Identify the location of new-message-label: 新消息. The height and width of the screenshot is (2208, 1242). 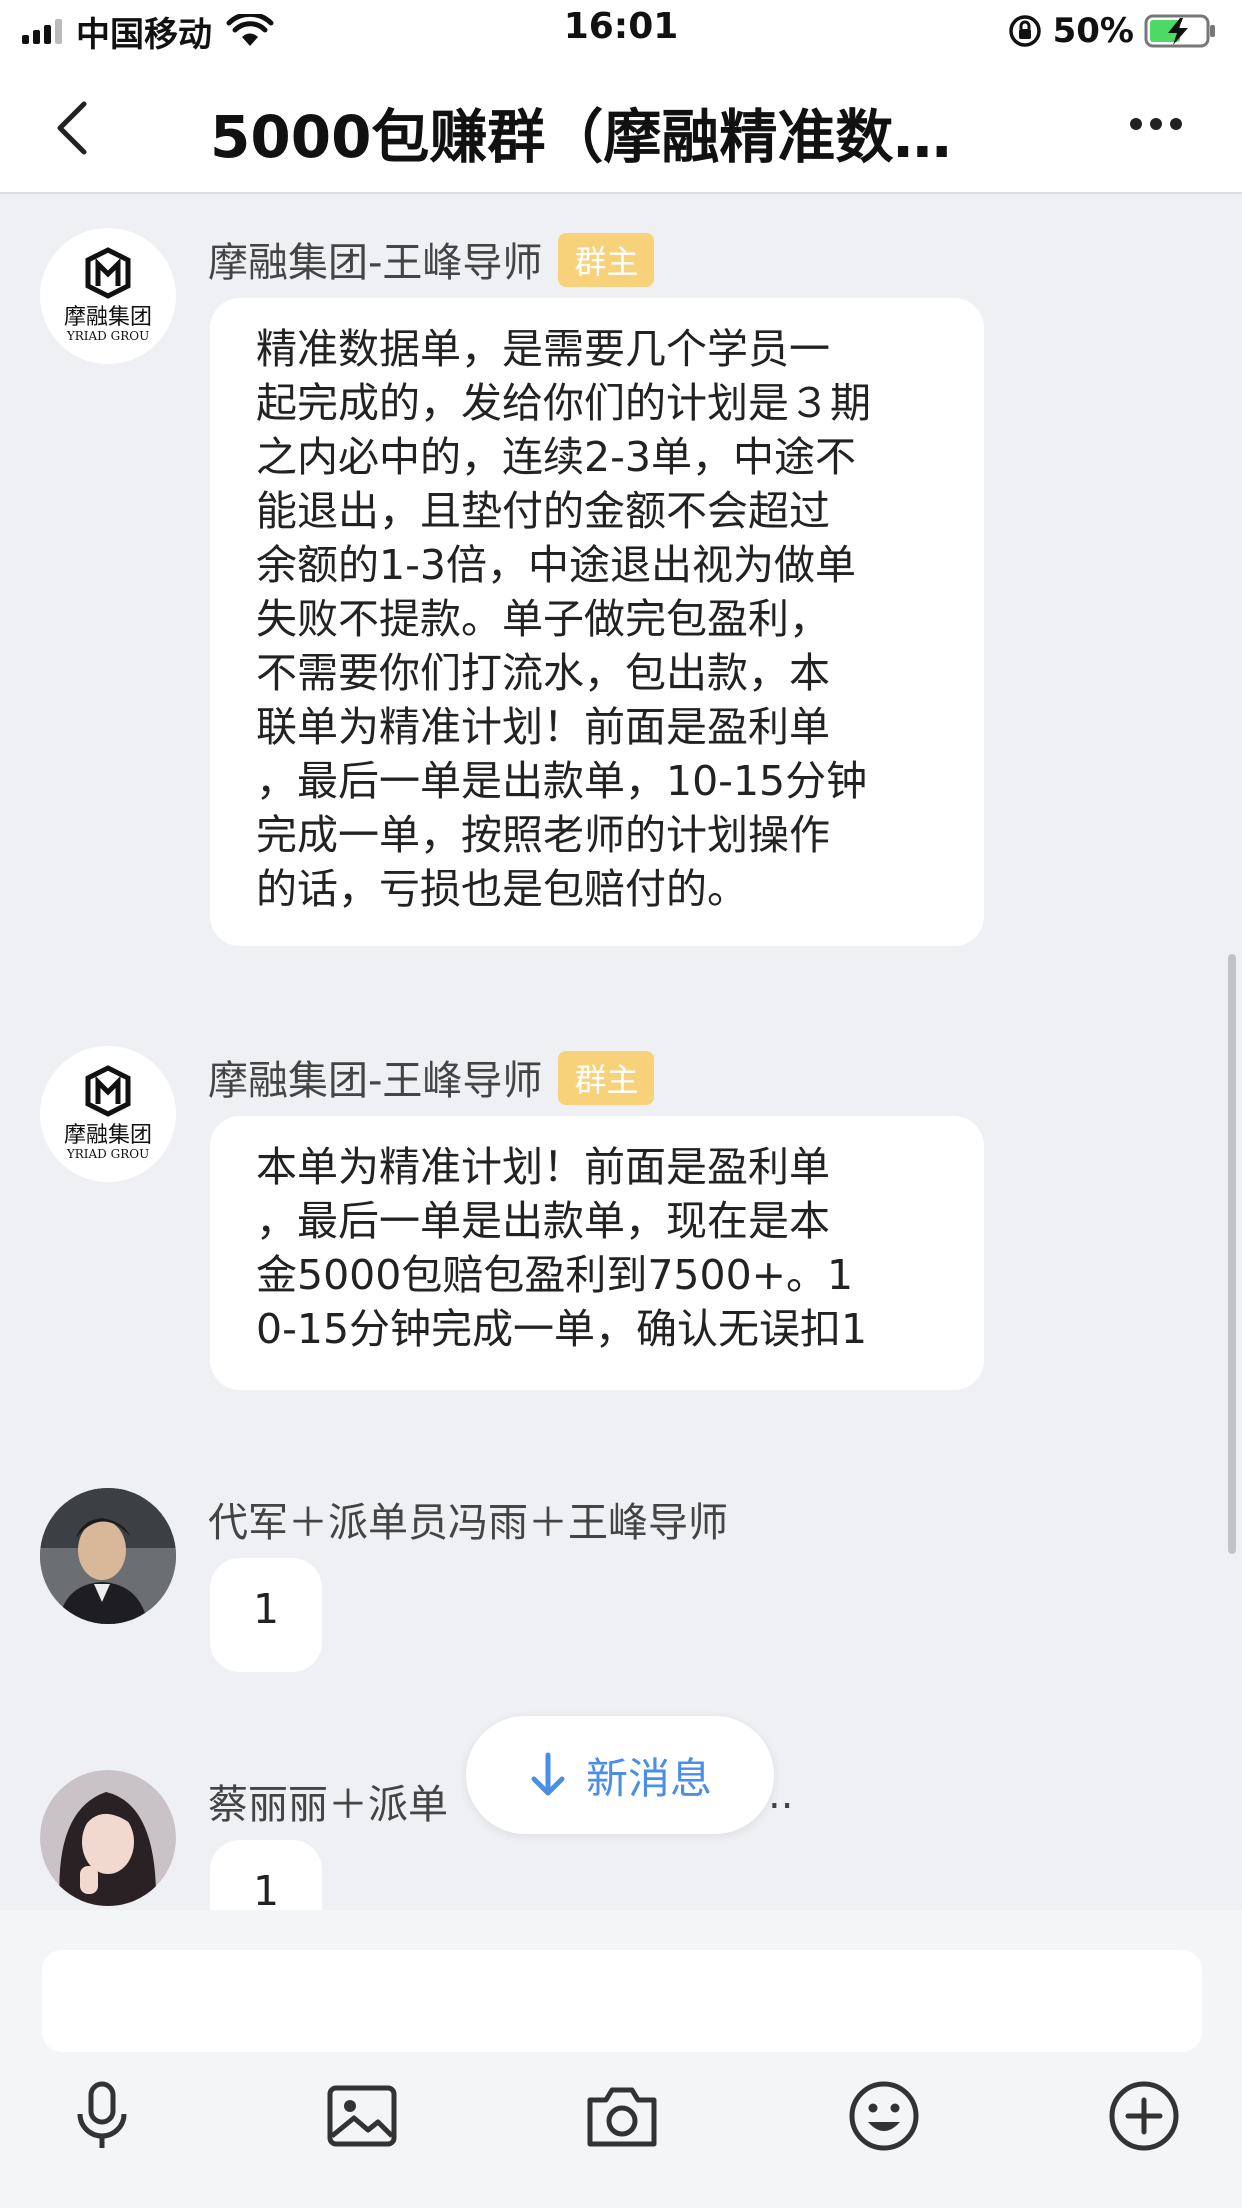
(648, 1778).